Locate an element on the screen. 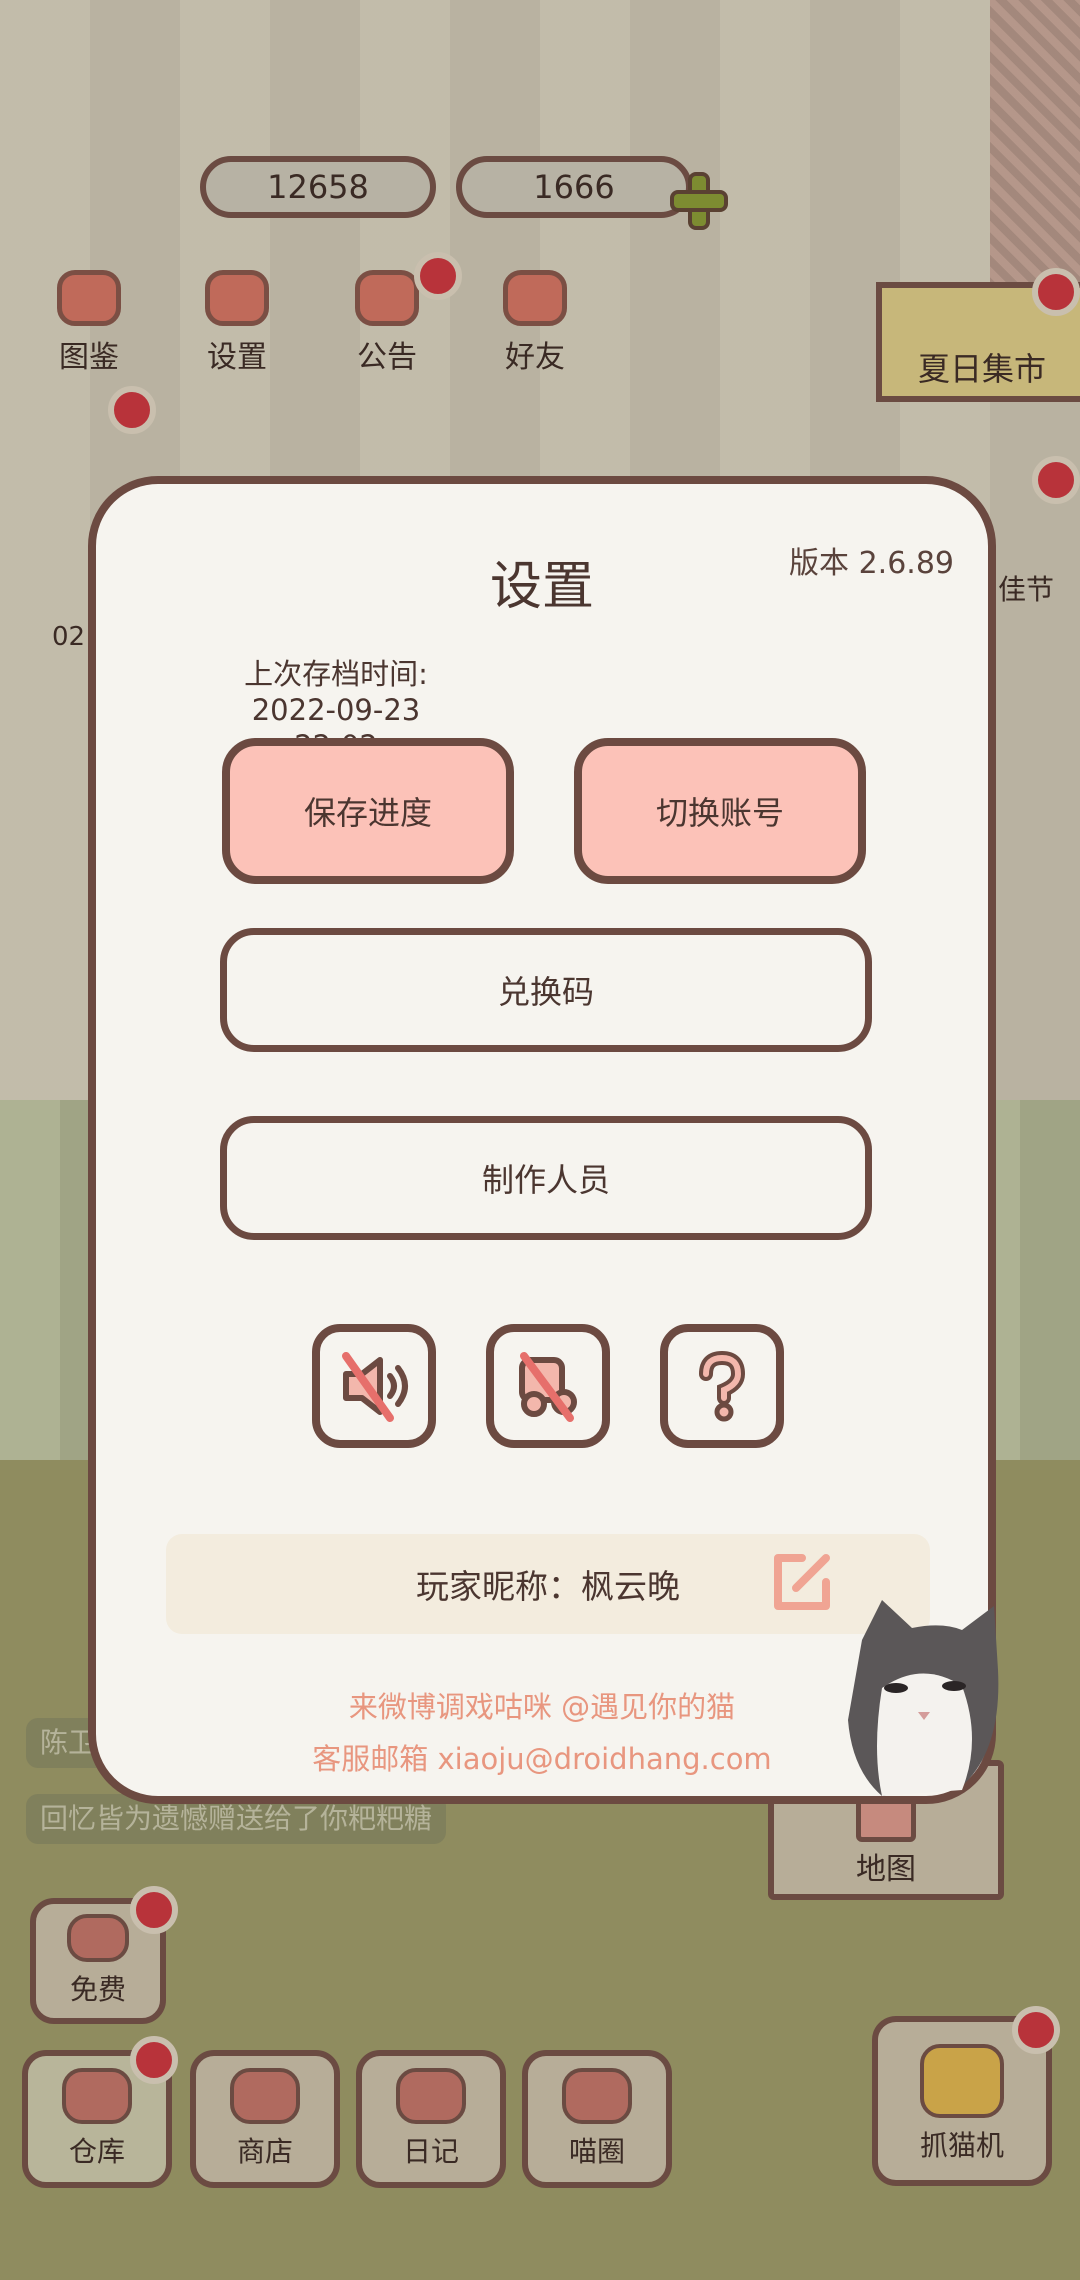  free-label: 免费 is located at coordinates (97, 1989).